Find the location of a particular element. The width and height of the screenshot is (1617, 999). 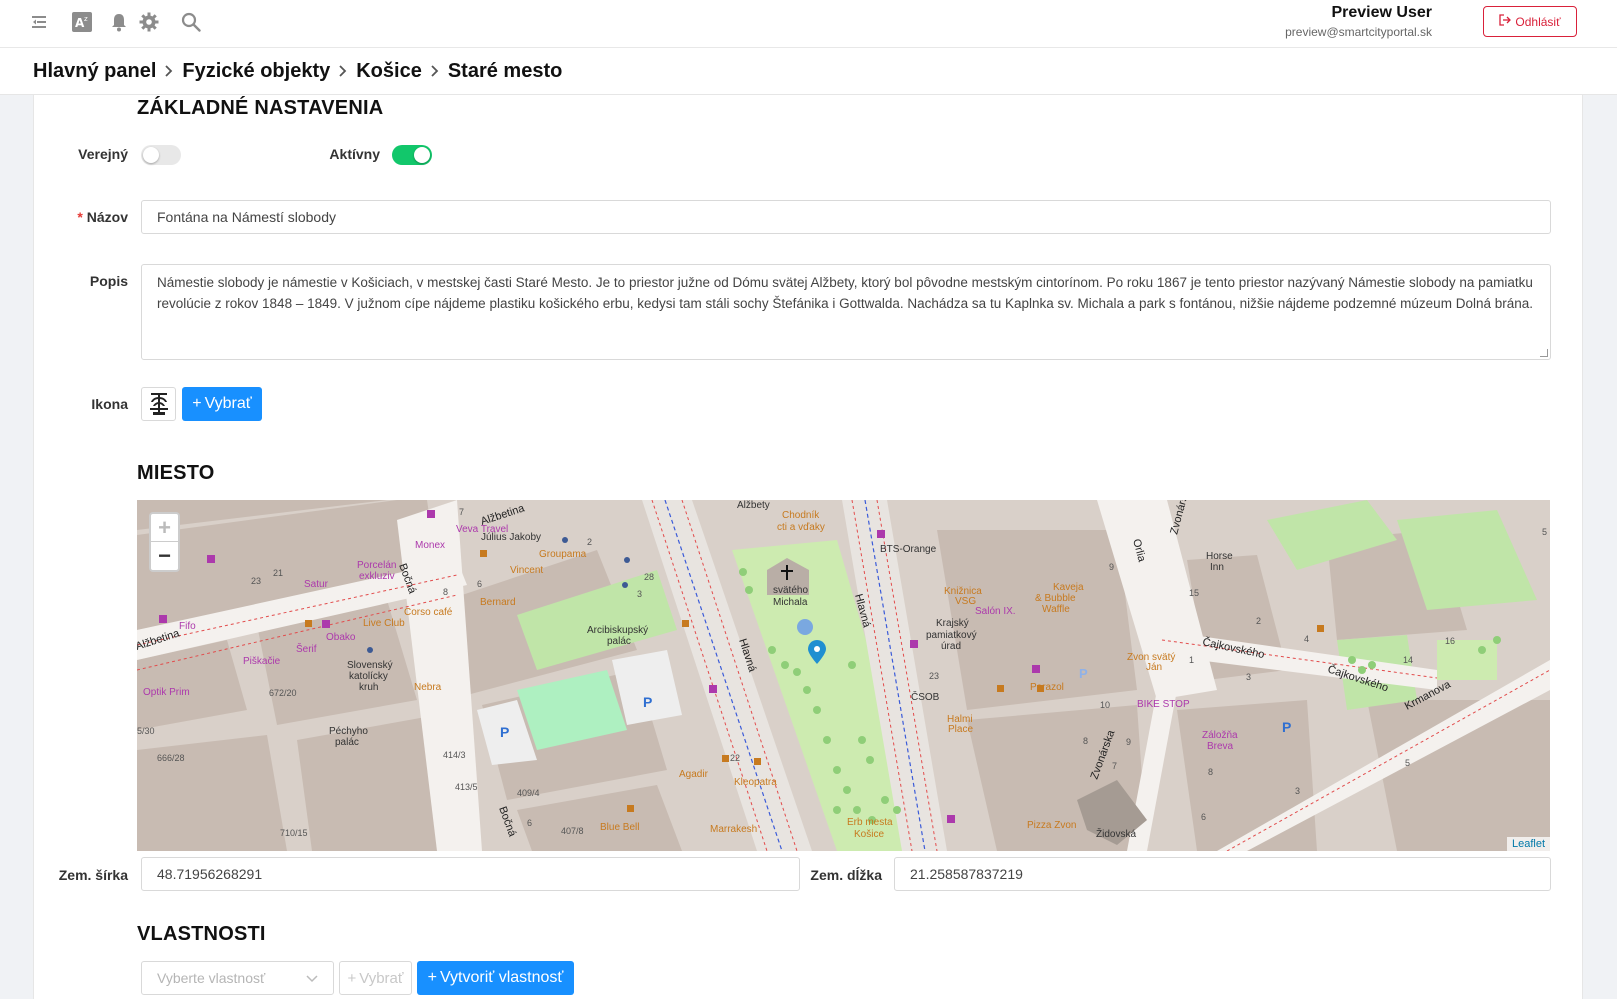

choose-property-label: Vybrať is located at coordinates (381, 978).